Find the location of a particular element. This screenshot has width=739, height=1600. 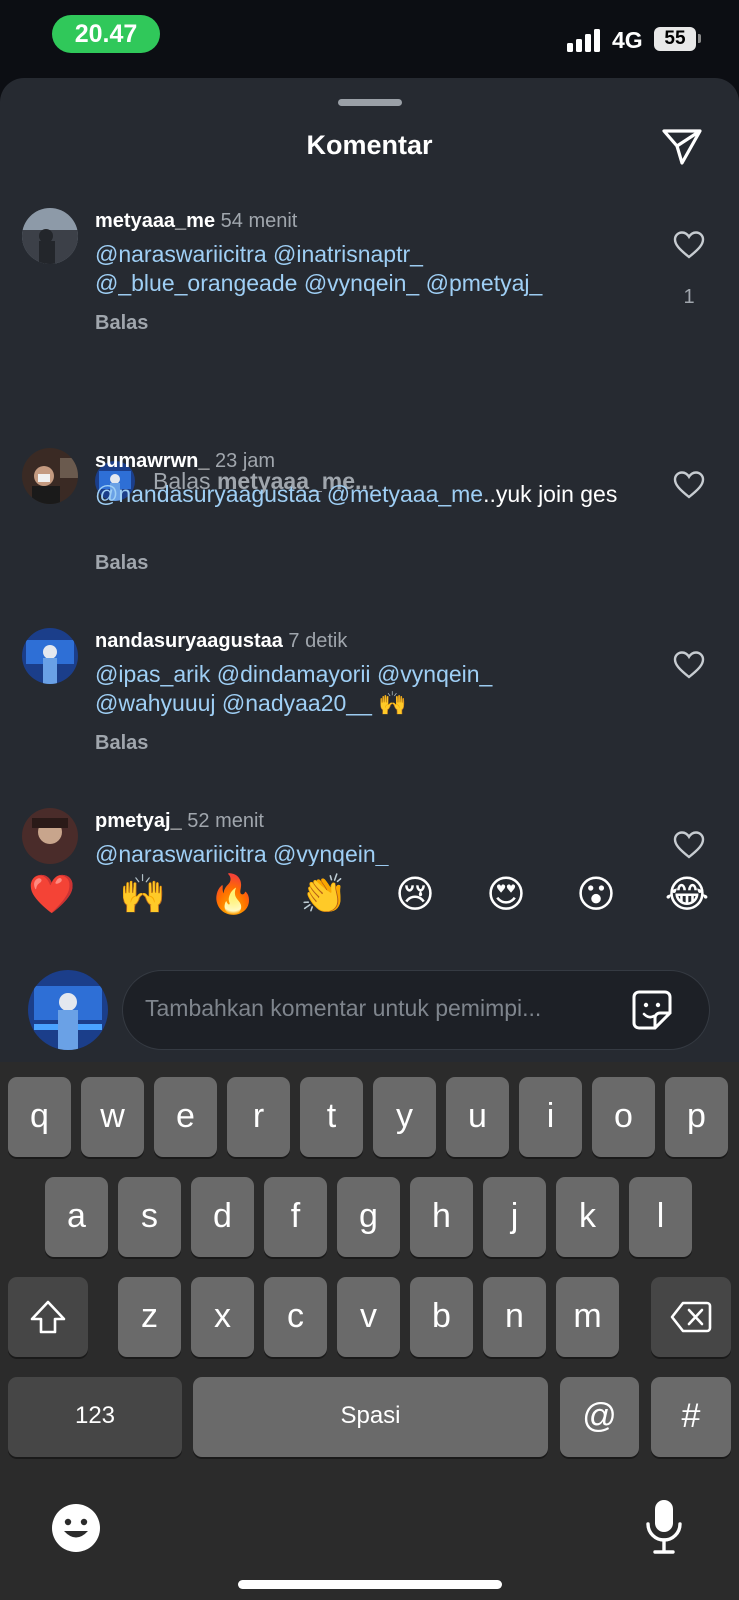

key-i: i is located at coordinates (550, 1117).